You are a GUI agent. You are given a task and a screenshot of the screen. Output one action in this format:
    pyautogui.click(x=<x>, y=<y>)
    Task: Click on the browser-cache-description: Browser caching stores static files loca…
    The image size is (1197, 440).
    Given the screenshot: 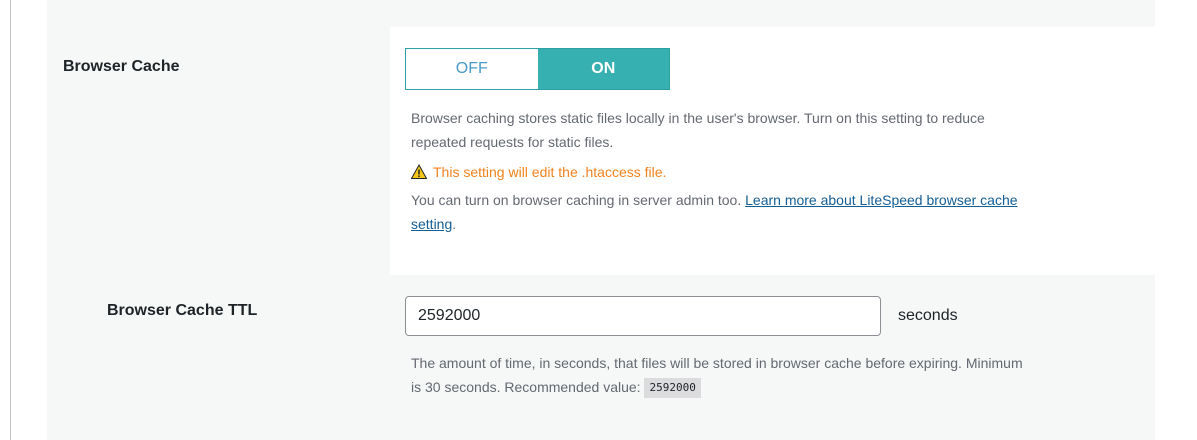 What is the action you would take?
    pyautogui.click(x=698, y=130)
    